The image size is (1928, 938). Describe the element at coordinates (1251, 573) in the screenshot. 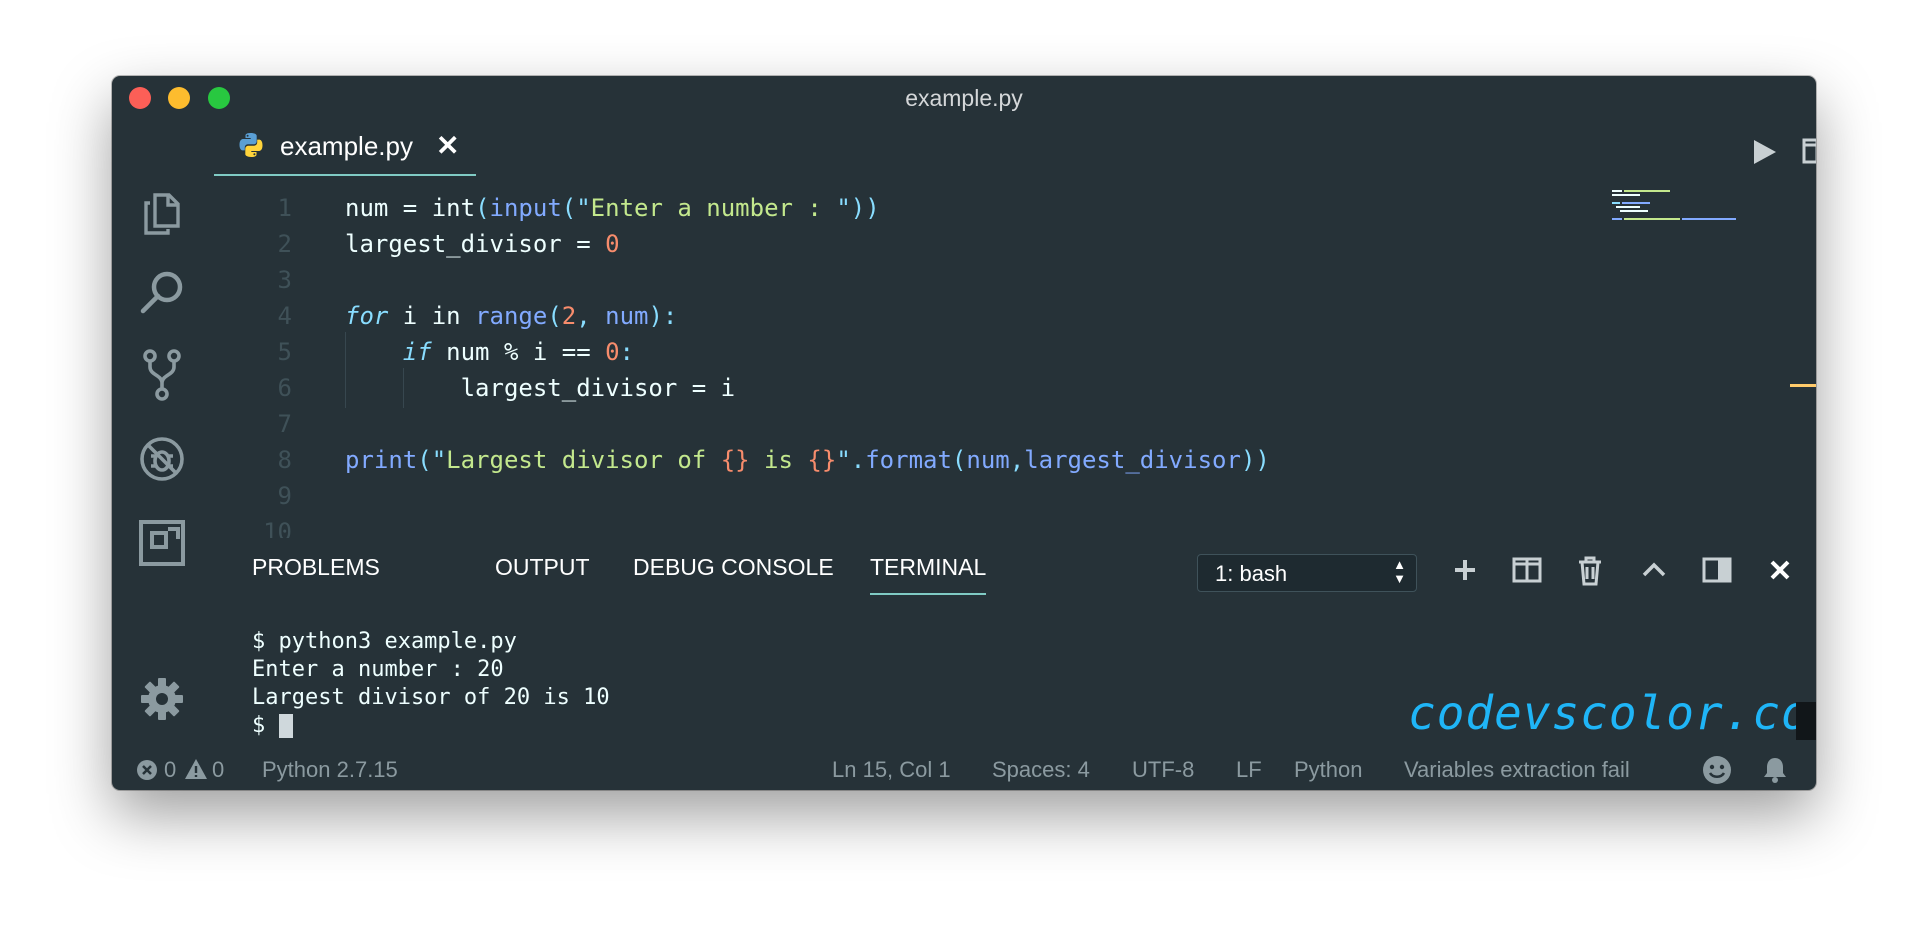

I see `terminal-select-value: 1: bash` at that location.